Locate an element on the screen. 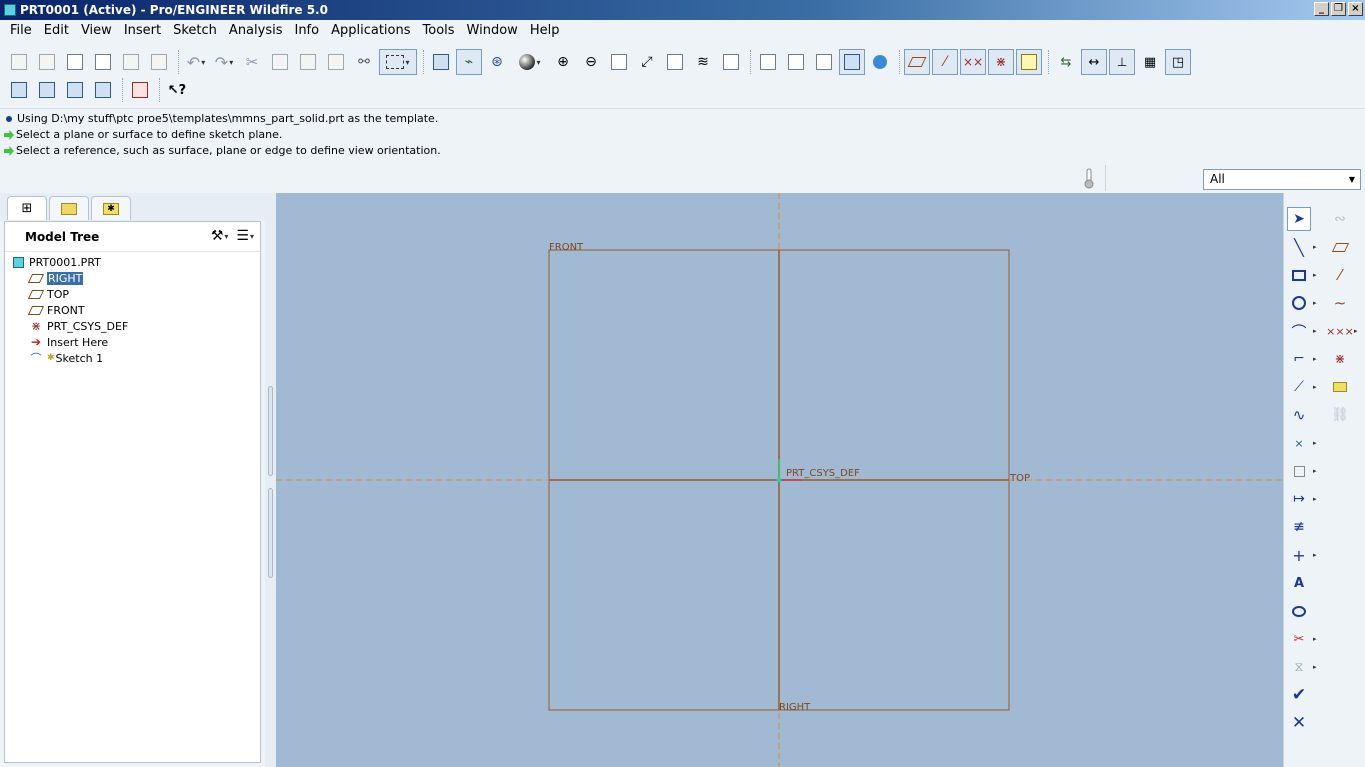  constraint-tool-button: + is located at coordinates (1299, 555).